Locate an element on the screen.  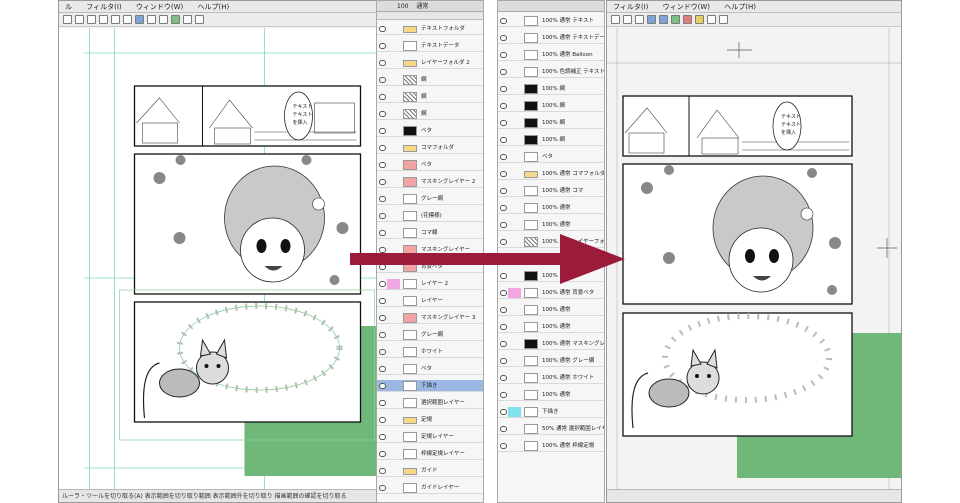
layer-row: 枠線定規レイヤー is located at coordinates (430, 454).